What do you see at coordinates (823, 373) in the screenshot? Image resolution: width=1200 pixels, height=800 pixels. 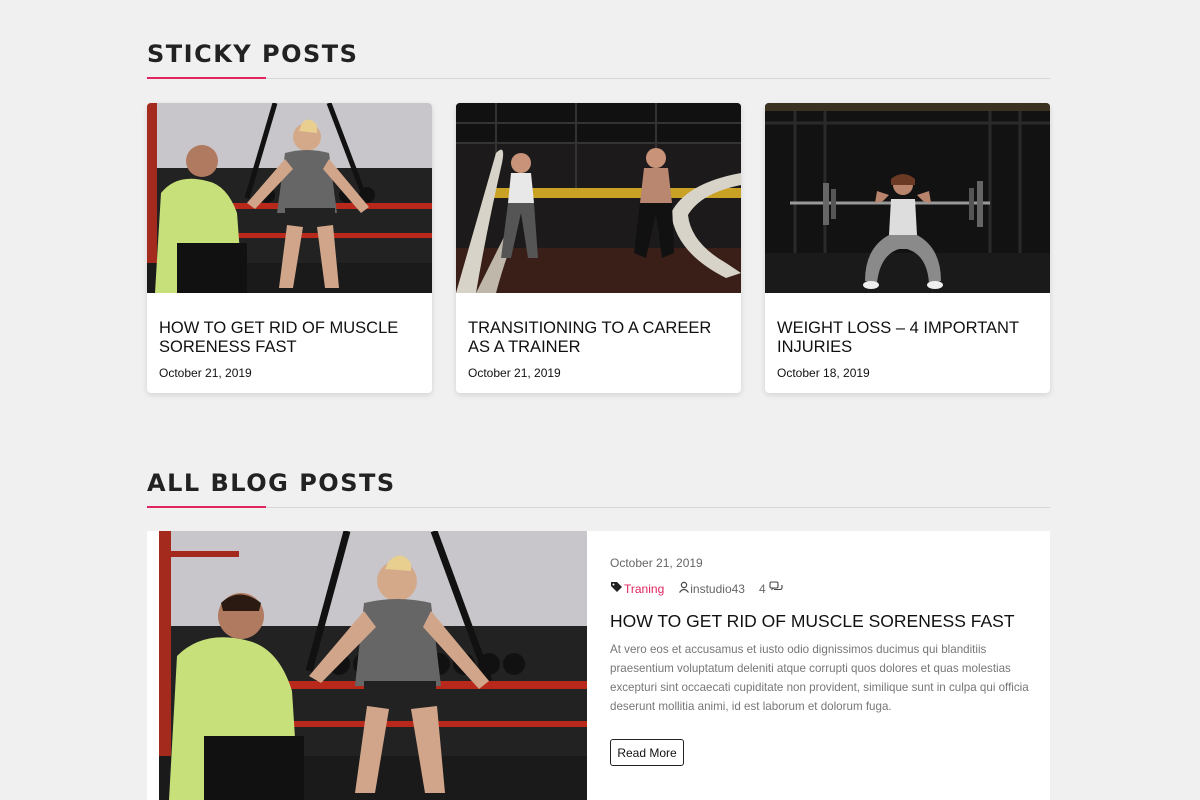 I see `card-date: October 18, 2019` at bounding box center [823, 373].